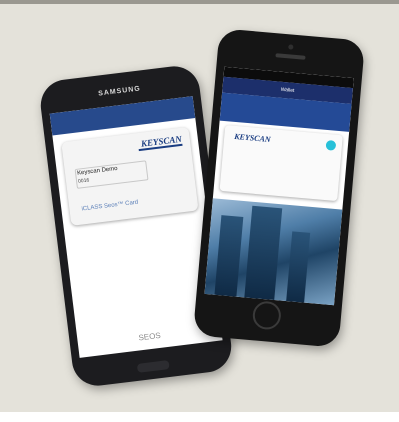 This screenshot has height=422, width=399. What do you see at coordinates (331, 145) in the screenshot?
I see `status-dot-icon` at bounding box center [331, 145].